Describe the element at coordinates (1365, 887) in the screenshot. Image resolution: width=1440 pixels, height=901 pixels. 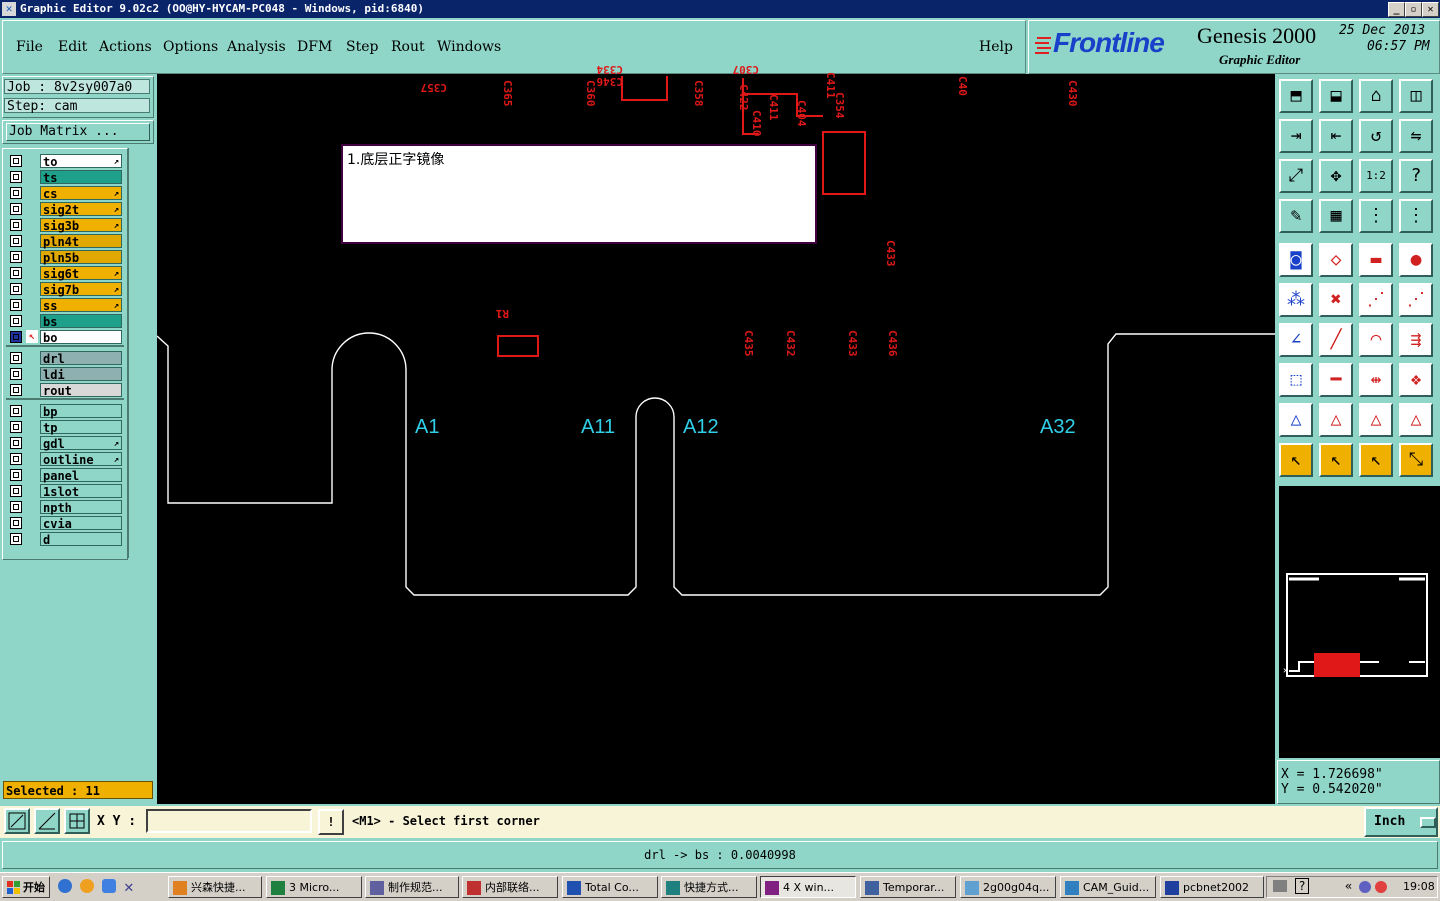
I see `tray-app-icon` at that location.